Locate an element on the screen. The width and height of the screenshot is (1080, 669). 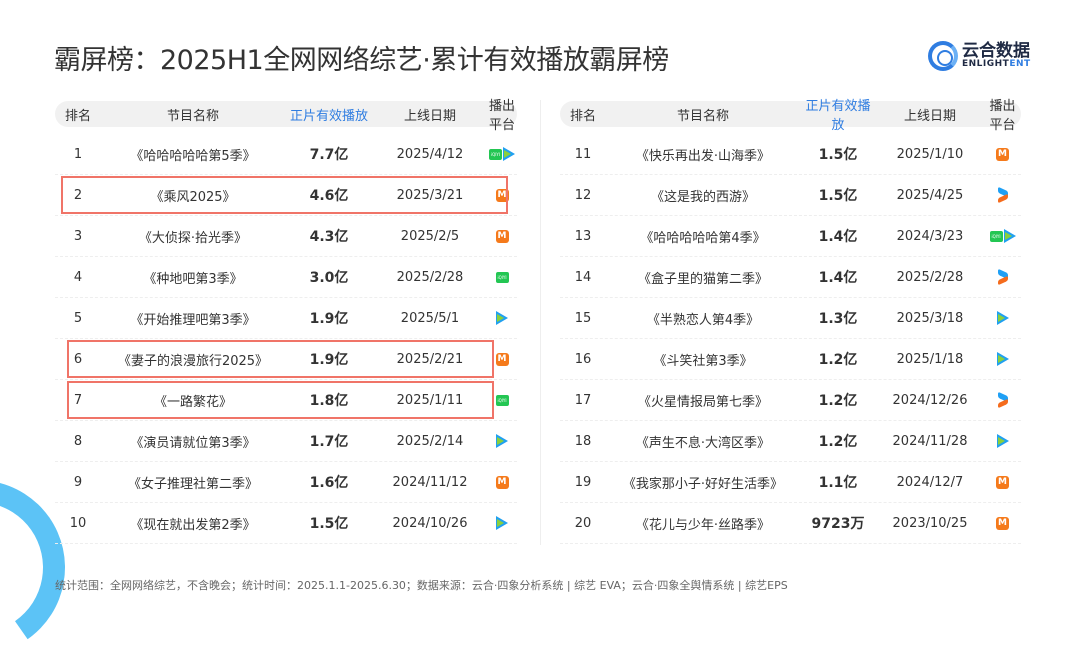
show-name: 《大侦探·拾光季》 is located at coordinates (193, 238).